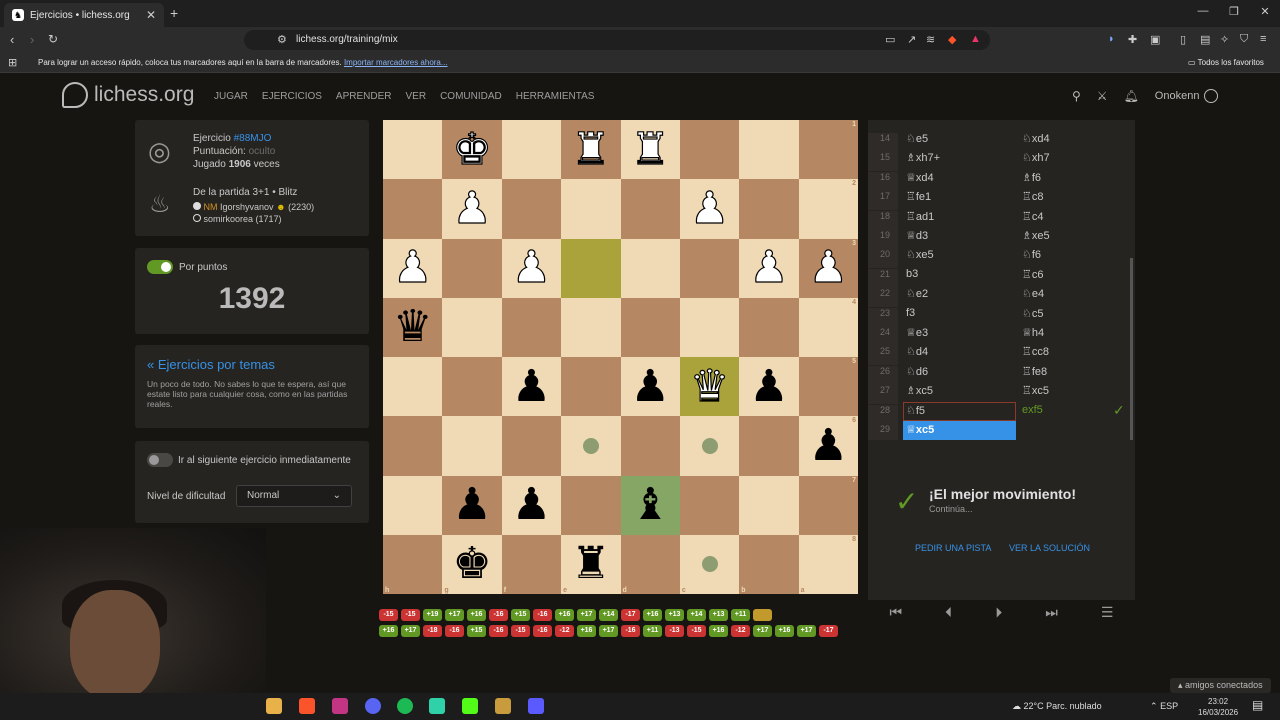  Describe the element at coordinates (1131, 96) in the screenshot. I see `notifications-icon: 🔔︎` at that location.